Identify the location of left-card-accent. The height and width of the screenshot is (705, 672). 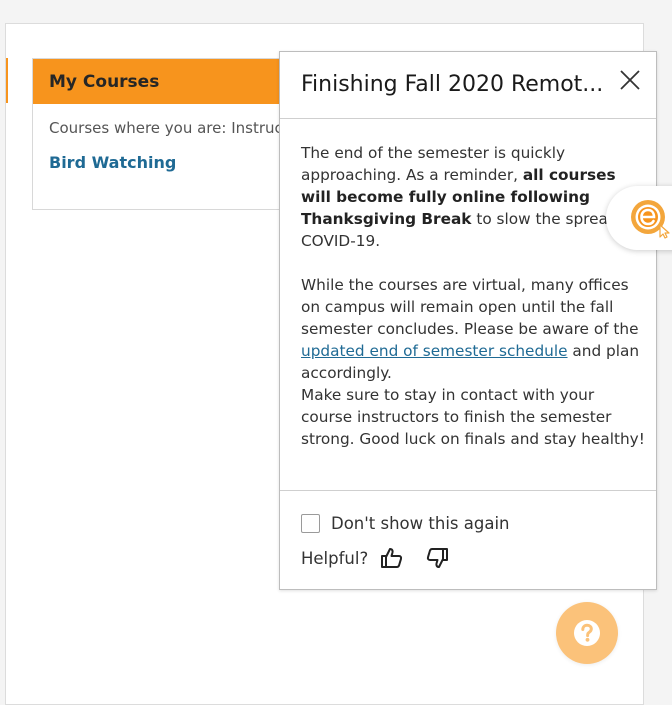
(7, 80).